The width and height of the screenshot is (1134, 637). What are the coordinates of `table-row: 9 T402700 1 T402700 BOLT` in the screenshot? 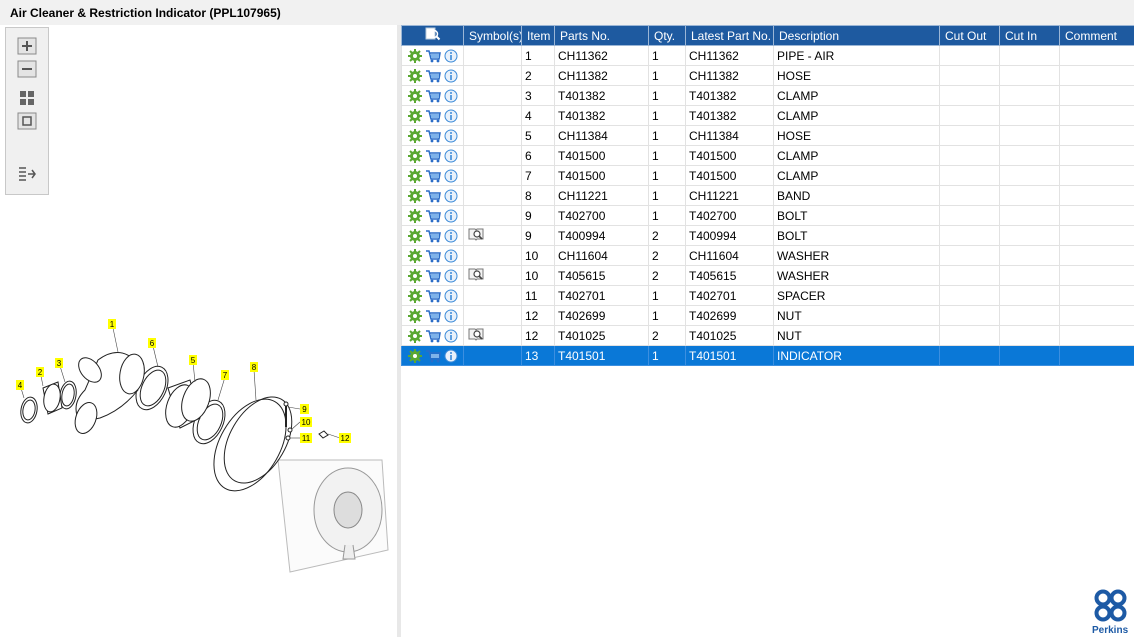 It's located at (767, 215).